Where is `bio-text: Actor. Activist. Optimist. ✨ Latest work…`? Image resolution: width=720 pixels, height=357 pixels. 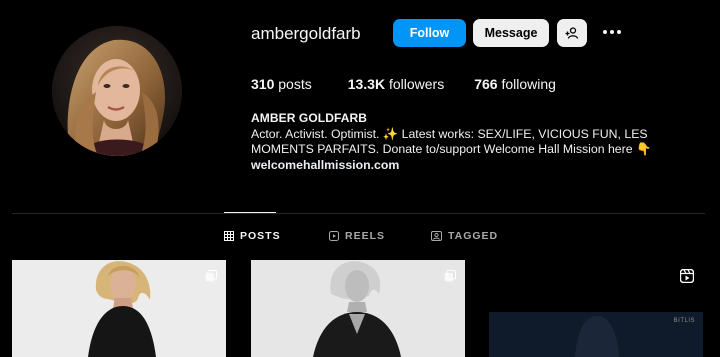 bio-text: Actor. Activist. Optimist. ✨ Latest work… is located at coordinates (451, 141).